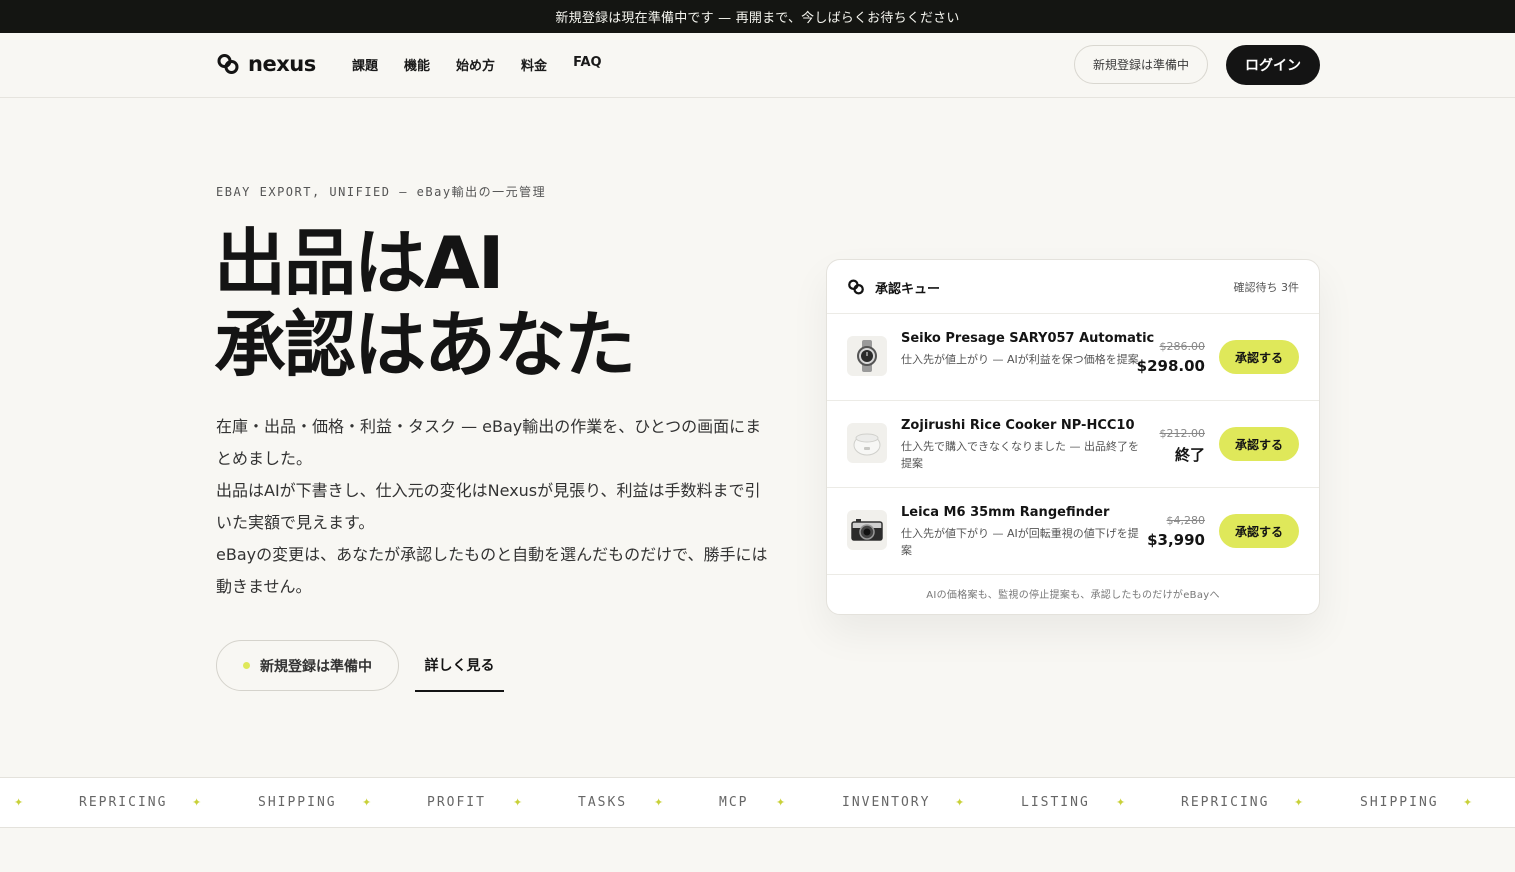  I want to click on item-name: Seiko Presage SARY057 Automatic, so click(1028, 338).